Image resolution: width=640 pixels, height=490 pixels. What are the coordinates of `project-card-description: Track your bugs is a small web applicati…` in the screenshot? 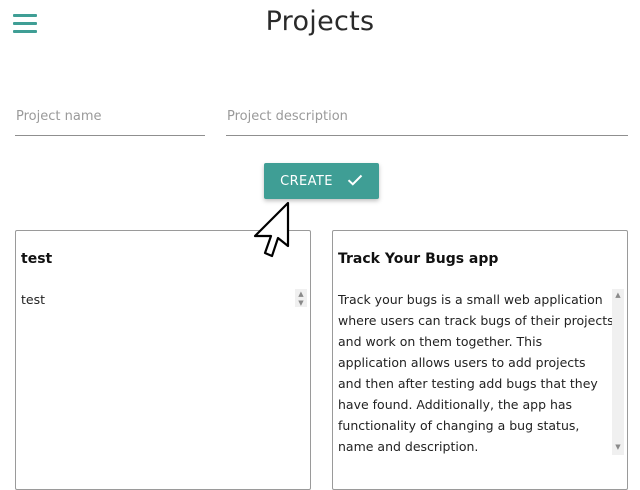 It's located at (476, 373).